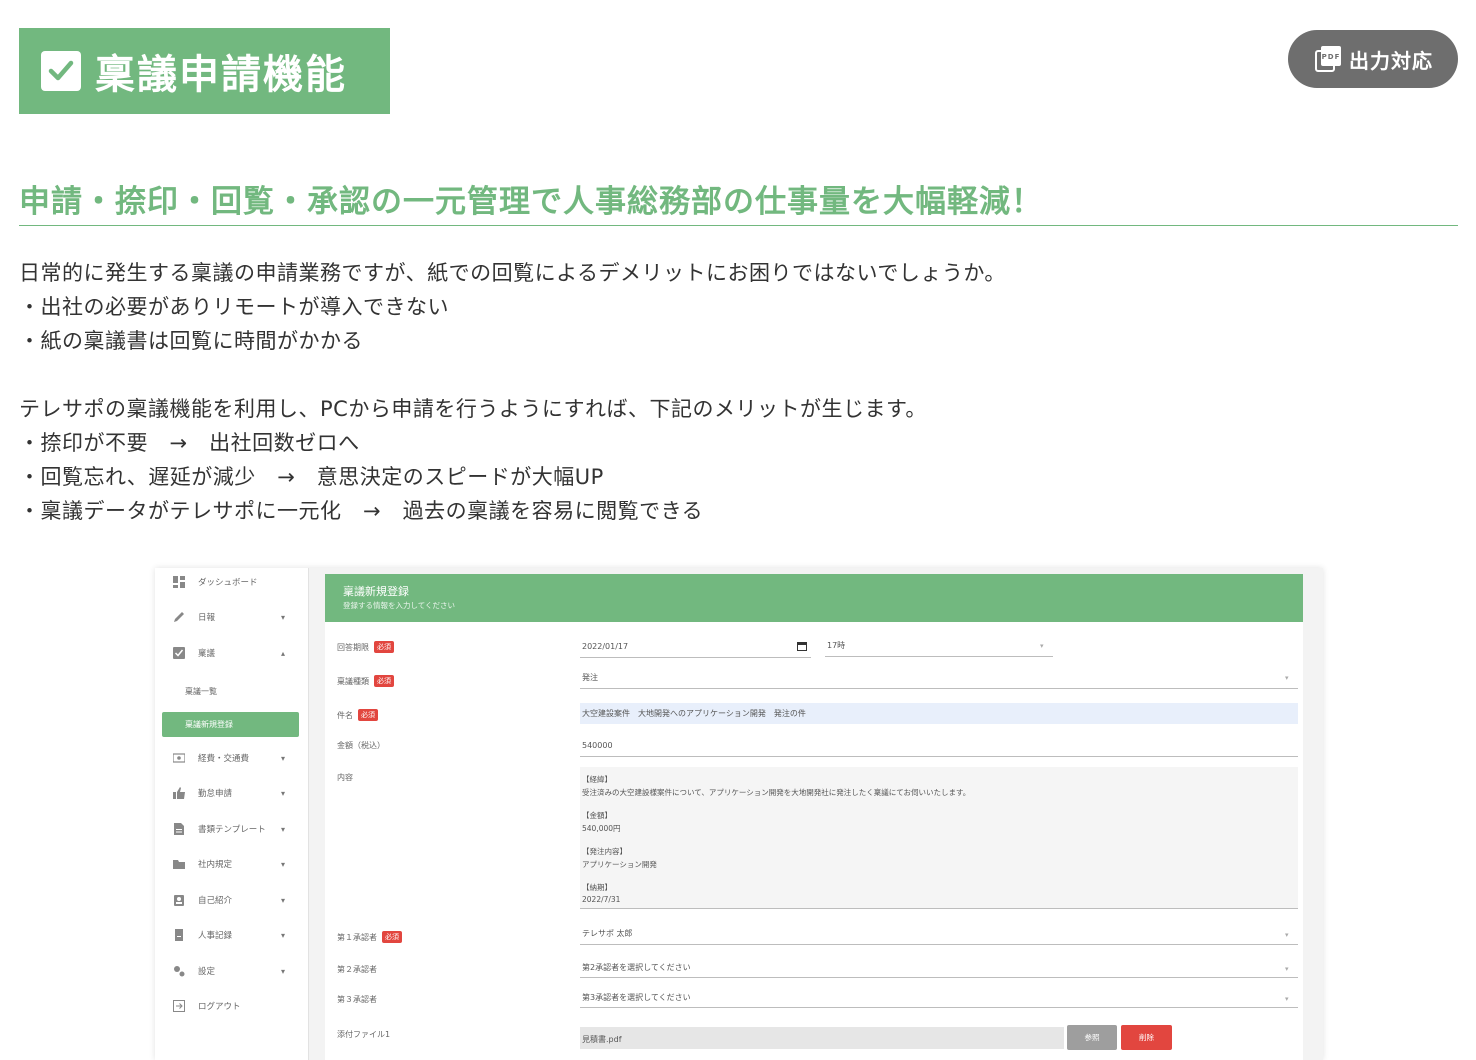  I want to click on content-label: 内容, so click(345, 777).